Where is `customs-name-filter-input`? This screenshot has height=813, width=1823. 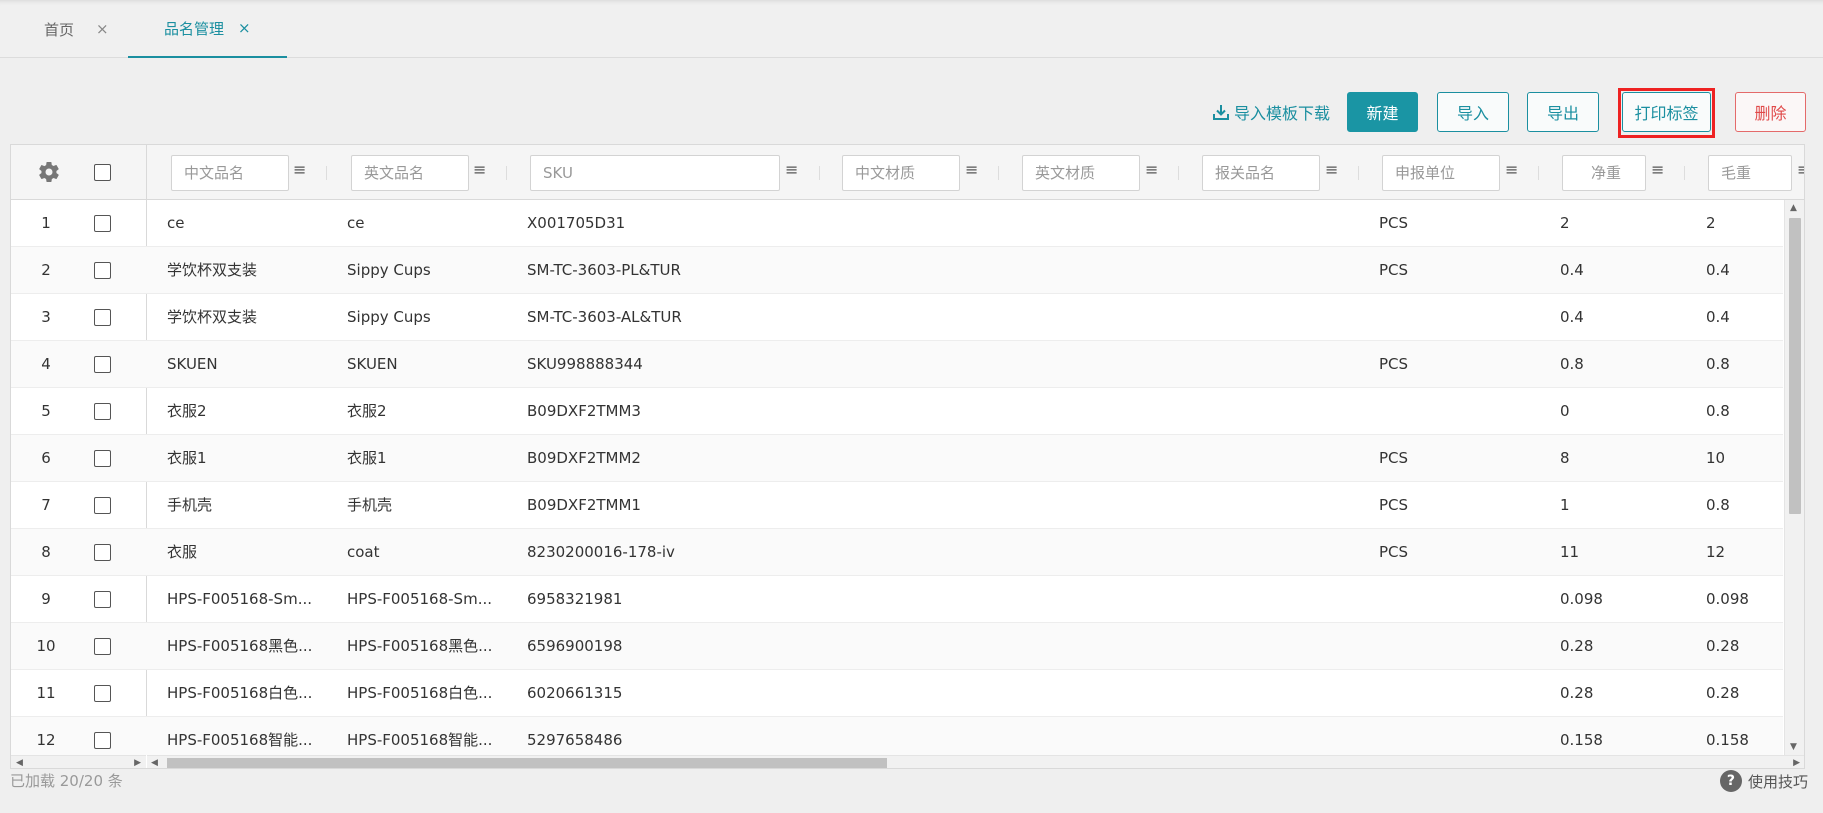
customs-name-filter-input is located at coordinates (1261, 173).